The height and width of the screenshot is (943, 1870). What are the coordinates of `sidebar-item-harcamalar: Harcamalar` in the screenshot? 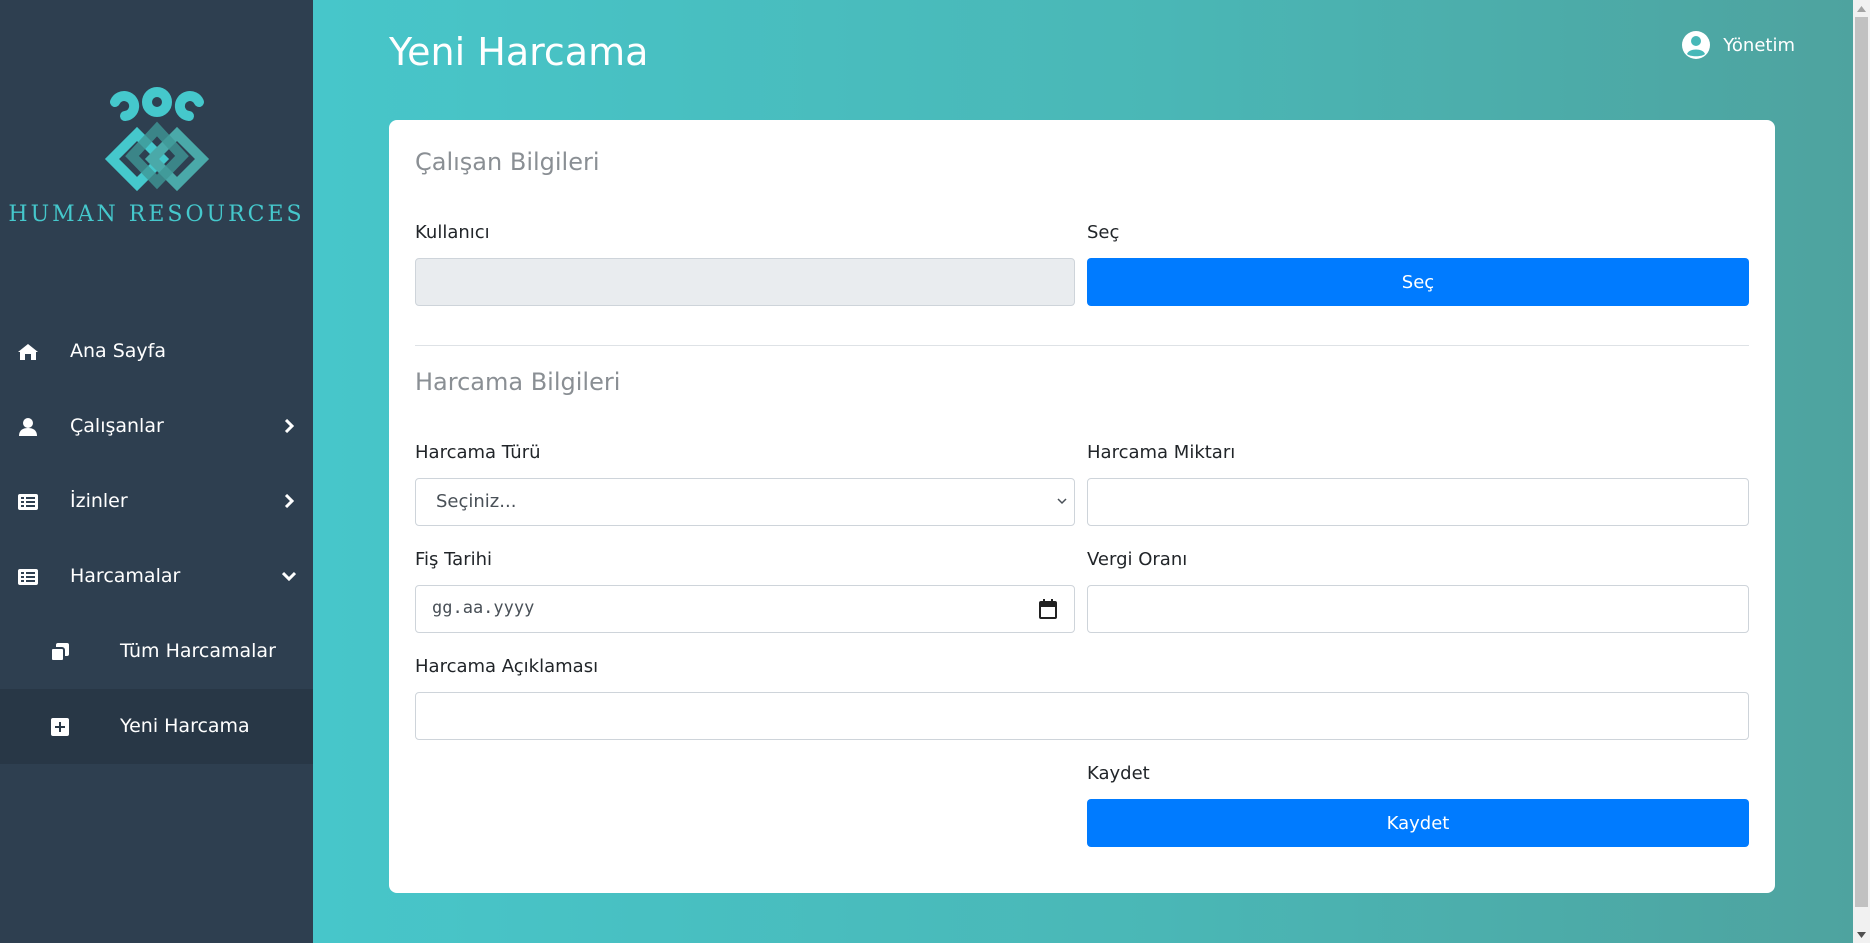 It's located at (156, 576).